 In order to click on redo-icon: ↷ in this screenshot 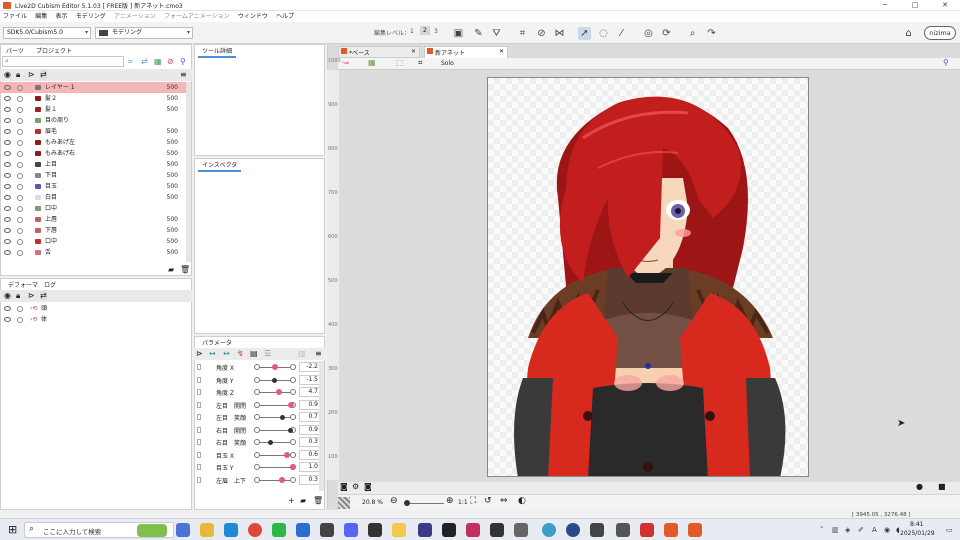, I will do `click(711, 33)`.